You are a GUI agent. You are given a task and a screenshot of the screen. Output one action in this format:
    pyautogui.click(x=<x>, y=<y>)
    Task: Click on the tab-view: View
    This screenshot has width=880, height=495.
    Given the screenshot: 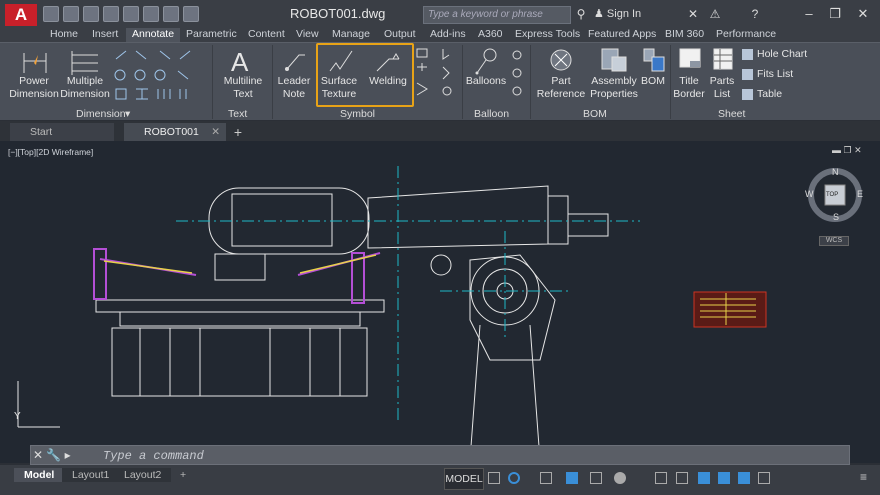 What is the action you would take?
    pyautogui.click(x=307, y=35)
    